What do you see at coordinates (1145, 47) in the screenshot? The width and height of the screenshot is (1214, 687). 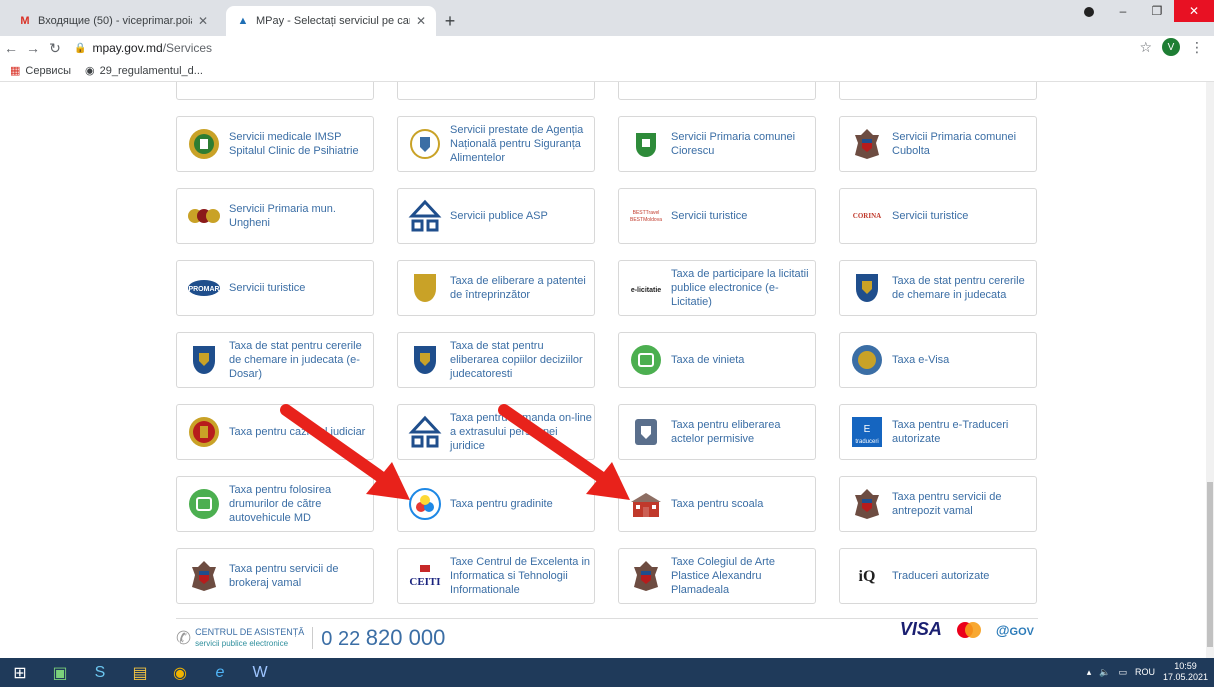 I see `bookmark-star-icon: ☆` at bounding box center [1145, 47].